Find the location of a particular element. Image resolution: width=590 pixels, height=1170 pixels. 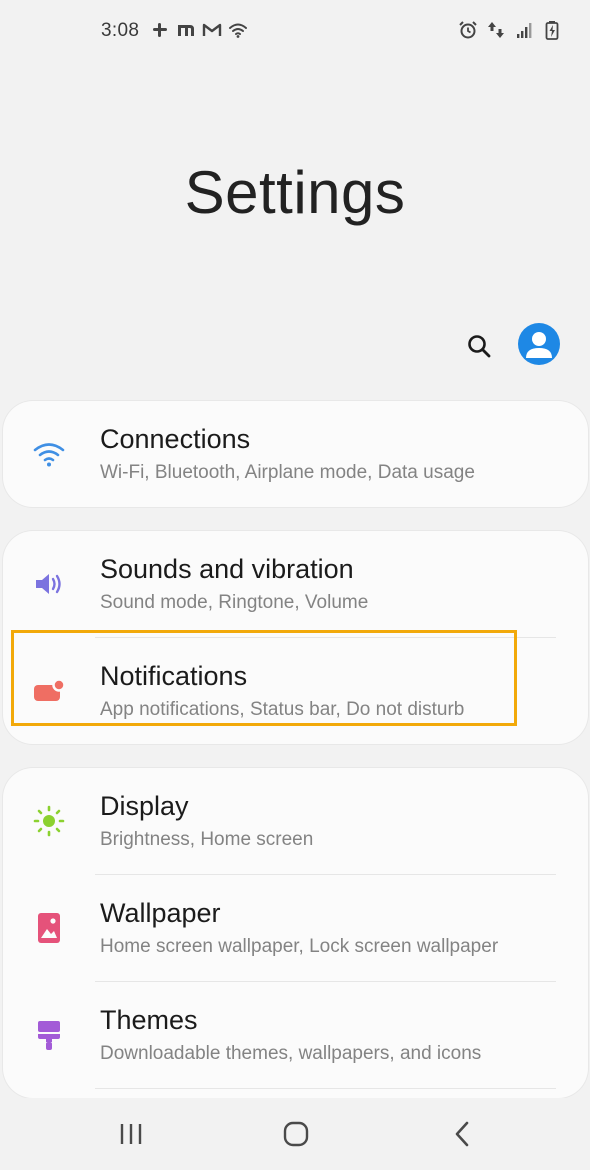

m-app-icon is located at coordinates (186, 30).